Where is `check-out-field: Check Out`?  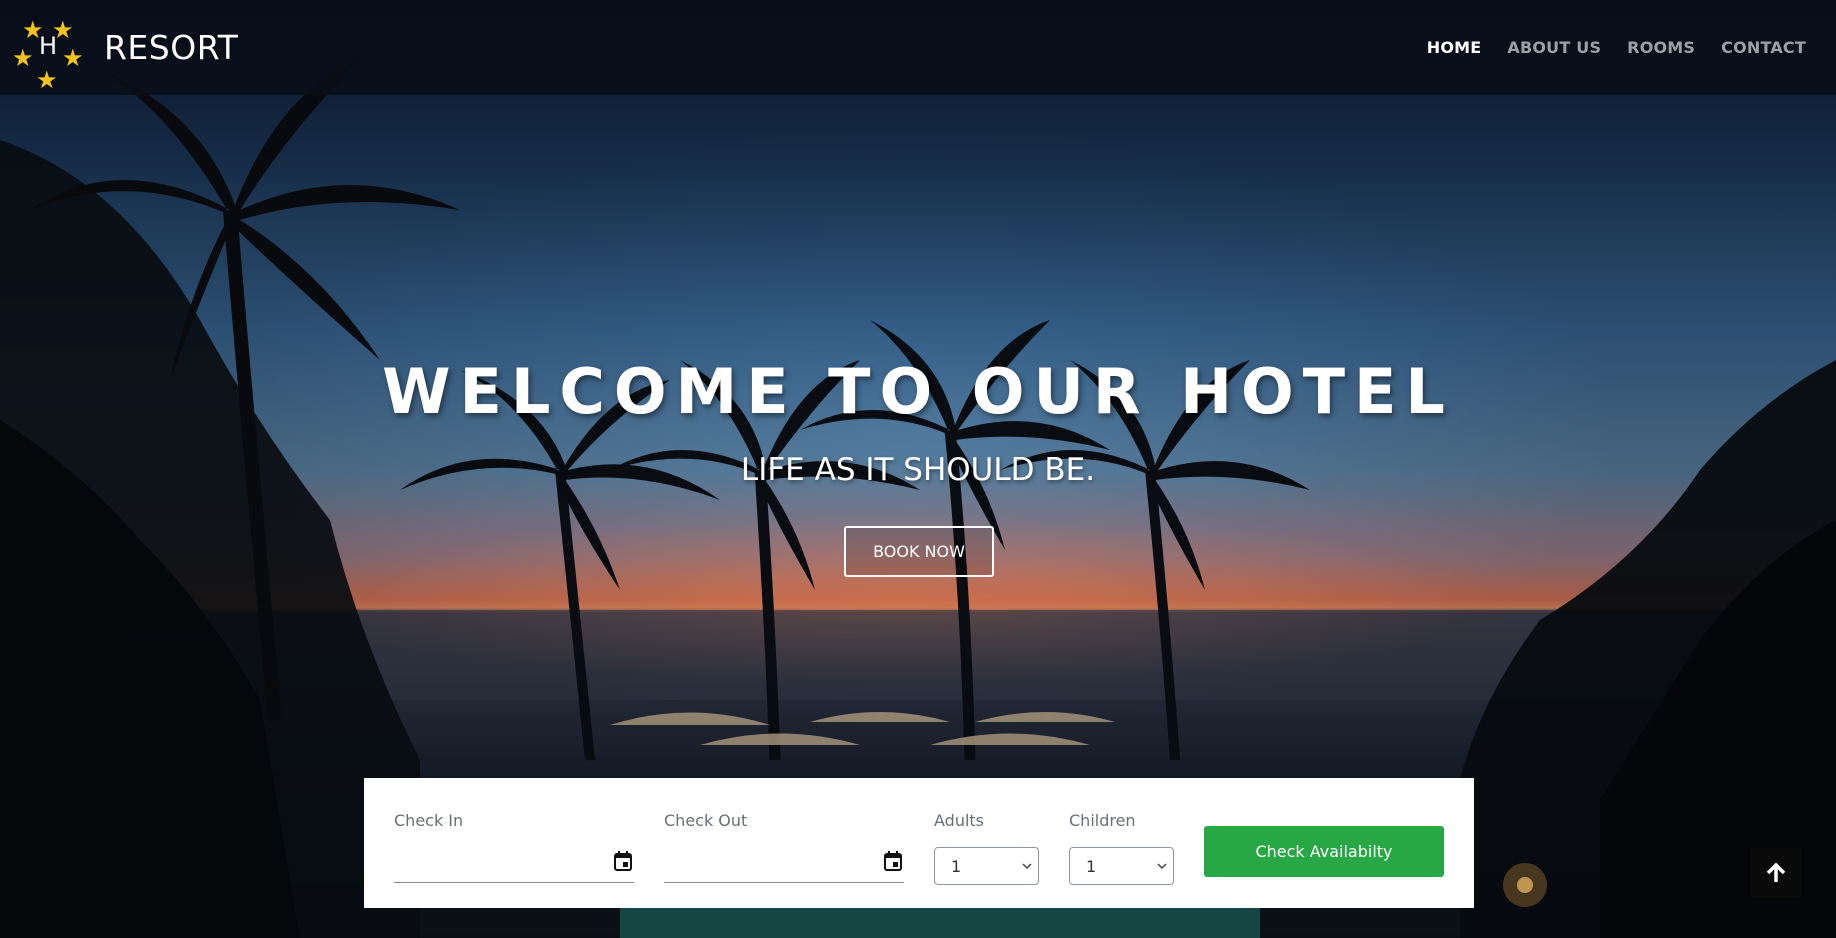 check-out-field: Check Out is located at coordinates (784, 847).